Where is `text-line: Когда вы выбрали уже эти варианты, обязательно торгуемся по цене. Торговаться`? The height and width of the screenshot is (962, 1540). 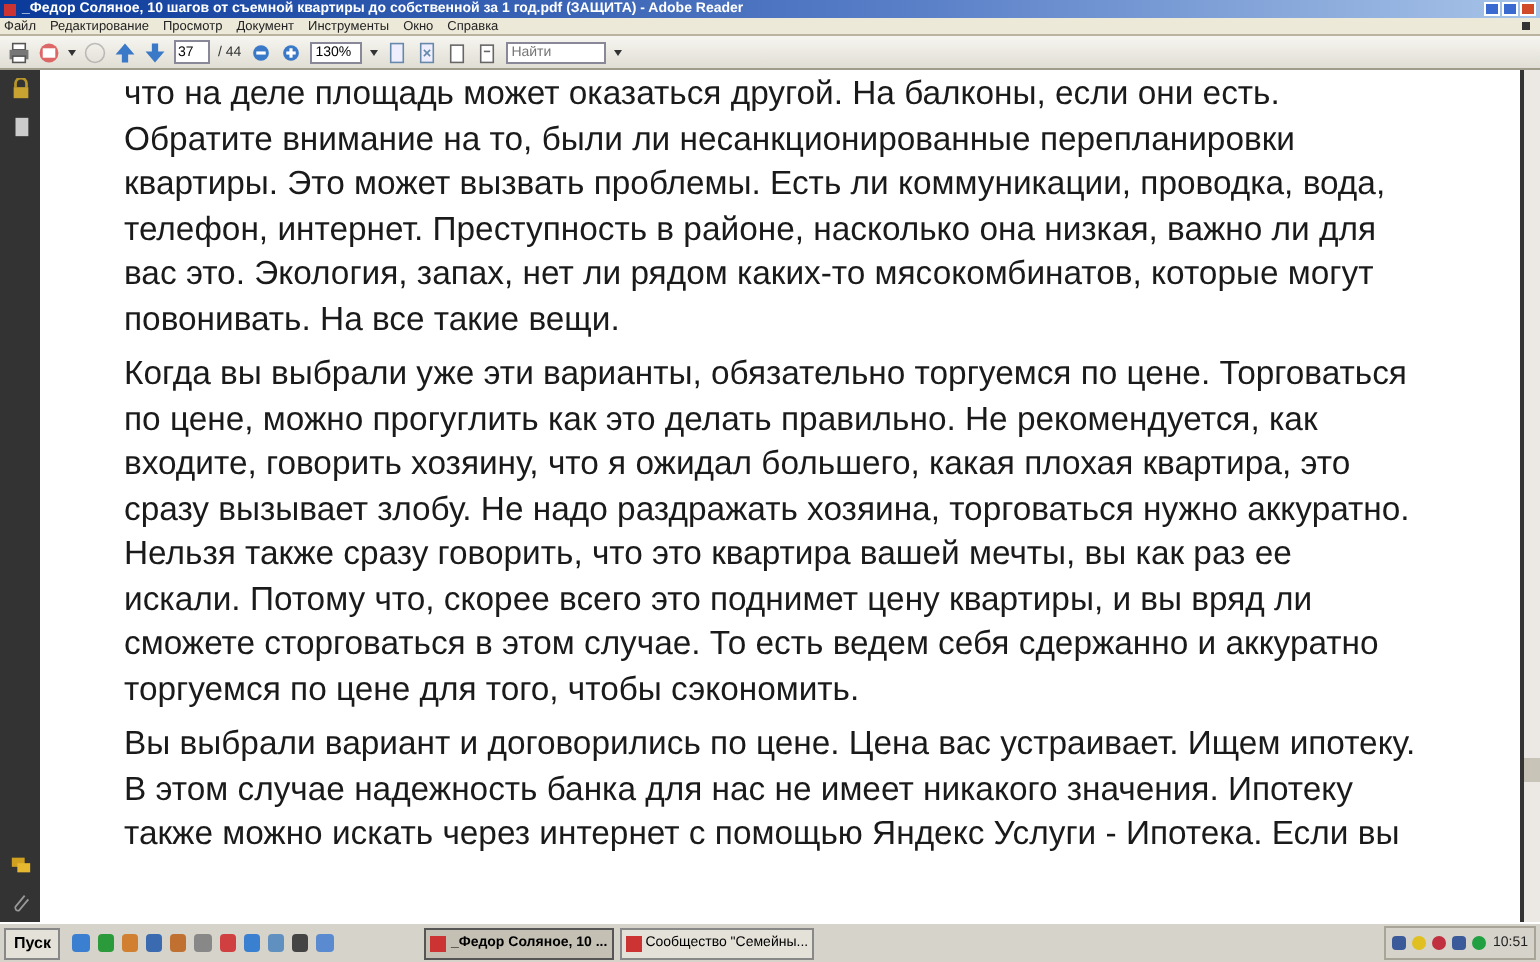
text-line: Когда вы выбрали уже эти варианты, обязательно торгуемся по цене. Торговаться is located at coordinates (766, 374).